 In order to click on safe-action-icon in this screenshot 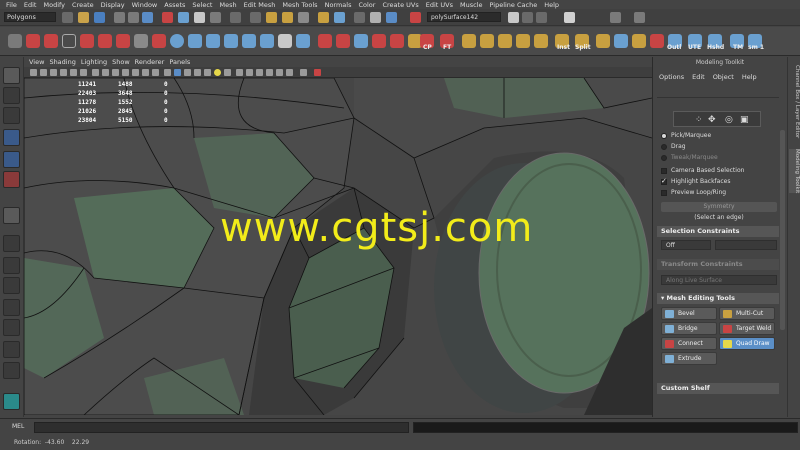, I will do `click(145, 72)`.